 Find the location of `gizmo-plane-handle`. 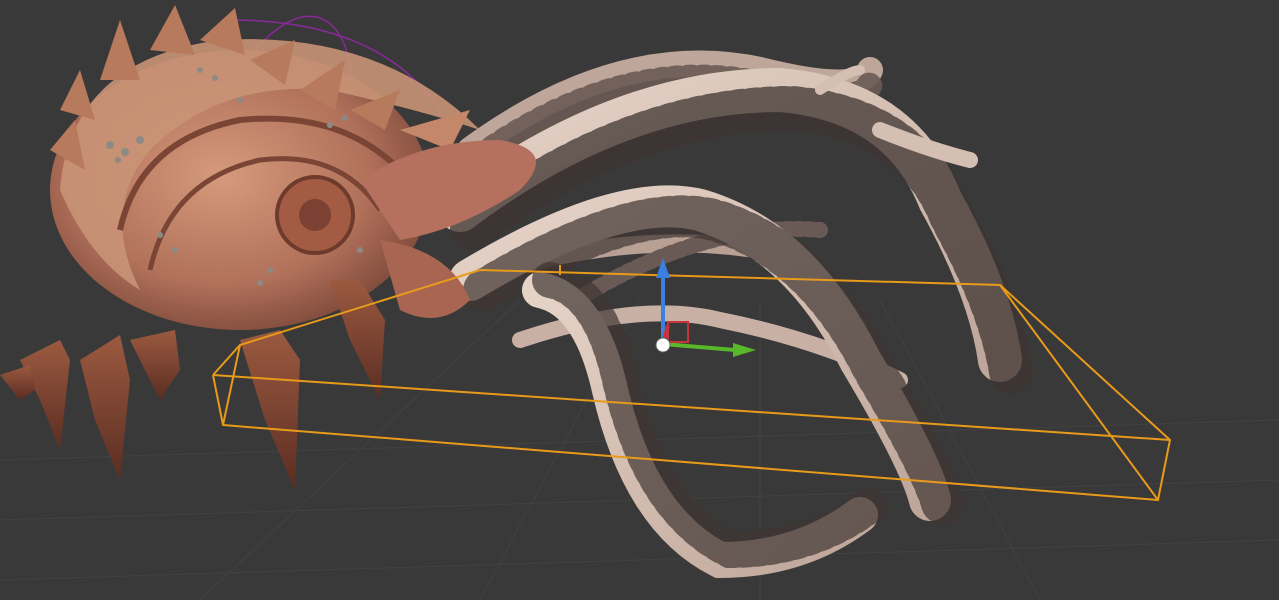

gizmo-plane-handle is located at coordinates (678, 332).